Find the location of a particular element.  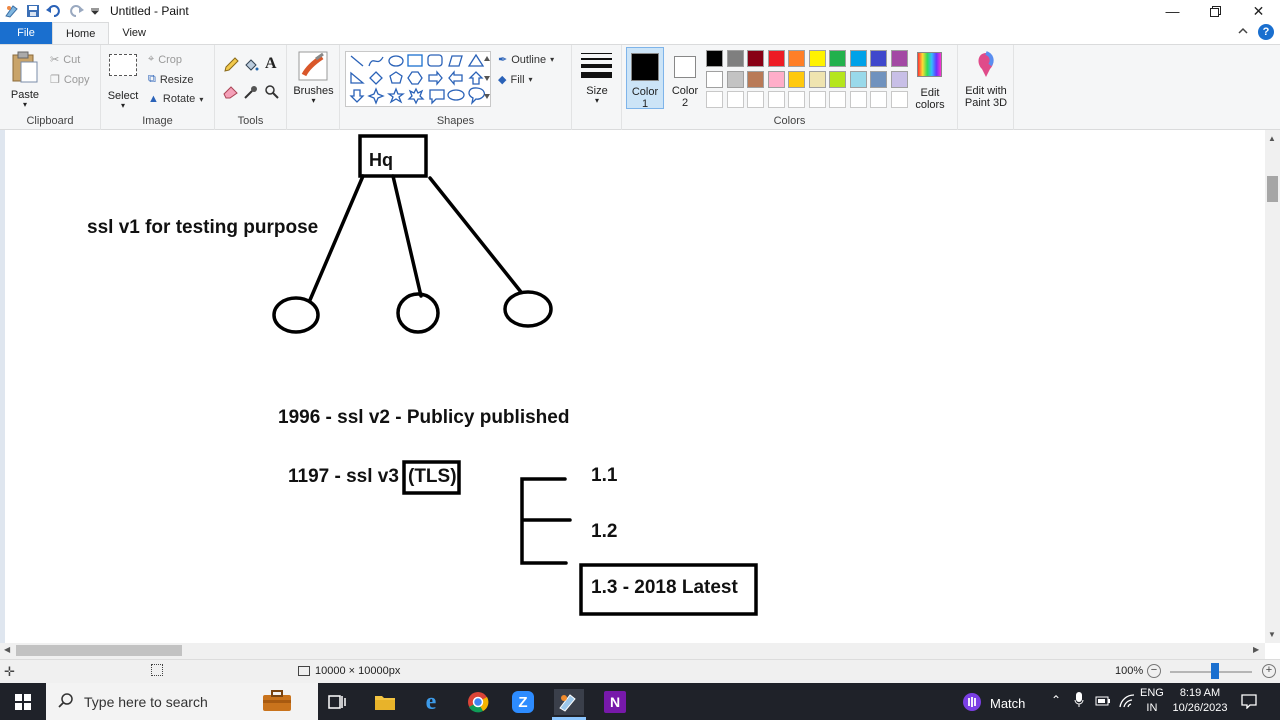

battery-icon is located at coordinates (1103, 702).